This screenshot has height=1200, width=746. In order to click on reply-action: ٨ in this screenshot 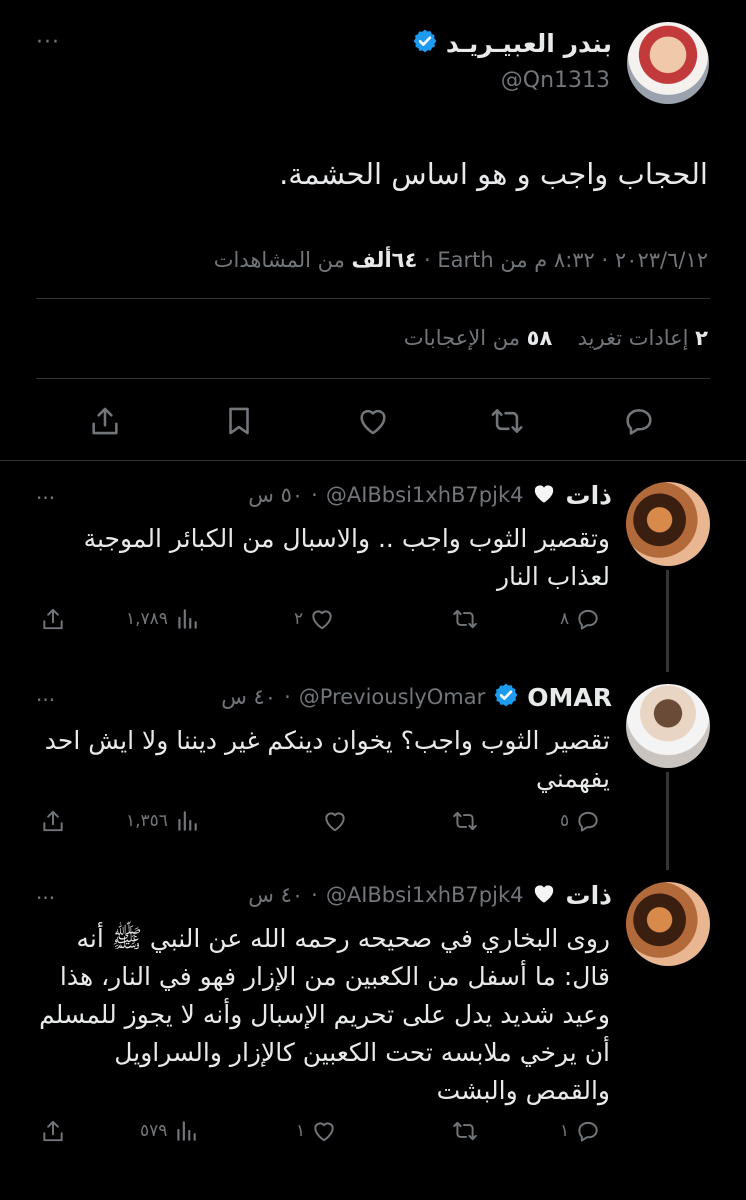, I will do `click(580, 619)`.